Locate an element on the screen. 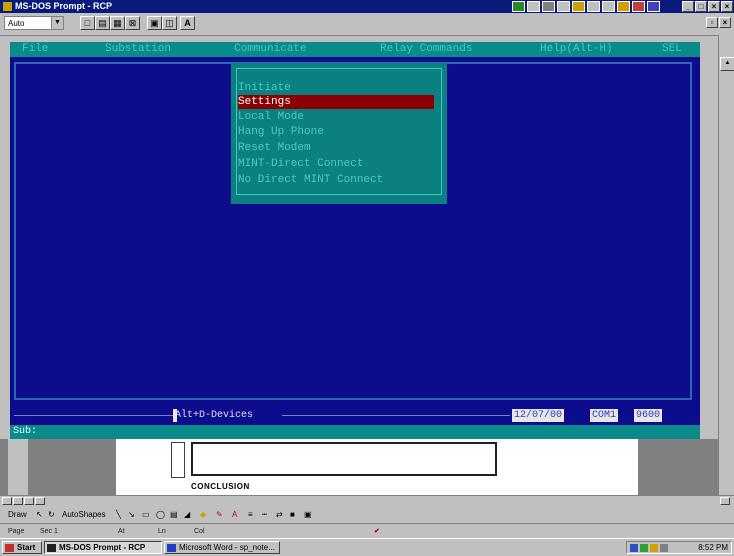  menu-substation: Substation is located at coordinates (138, 49).